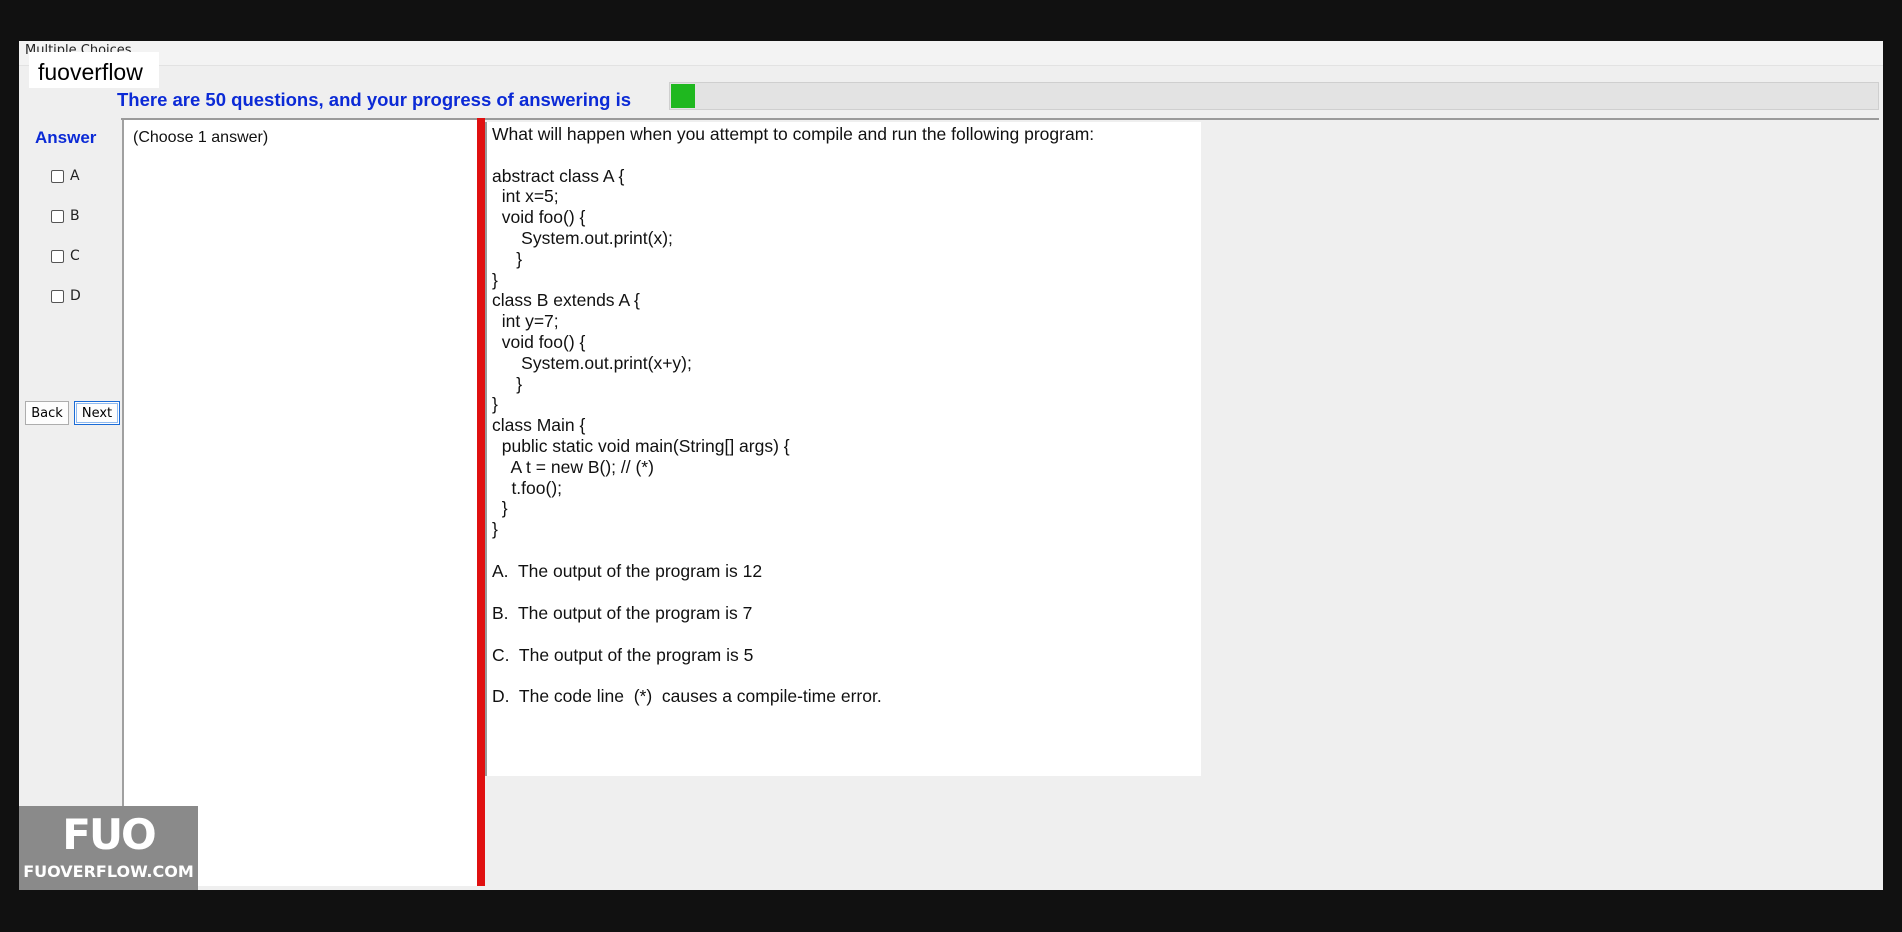 Image resolution: width=1902 pixels, height=932 pixels. Describe the element at coordinates (683, 96) in the screenshot. I see `progress-fill` at that location.